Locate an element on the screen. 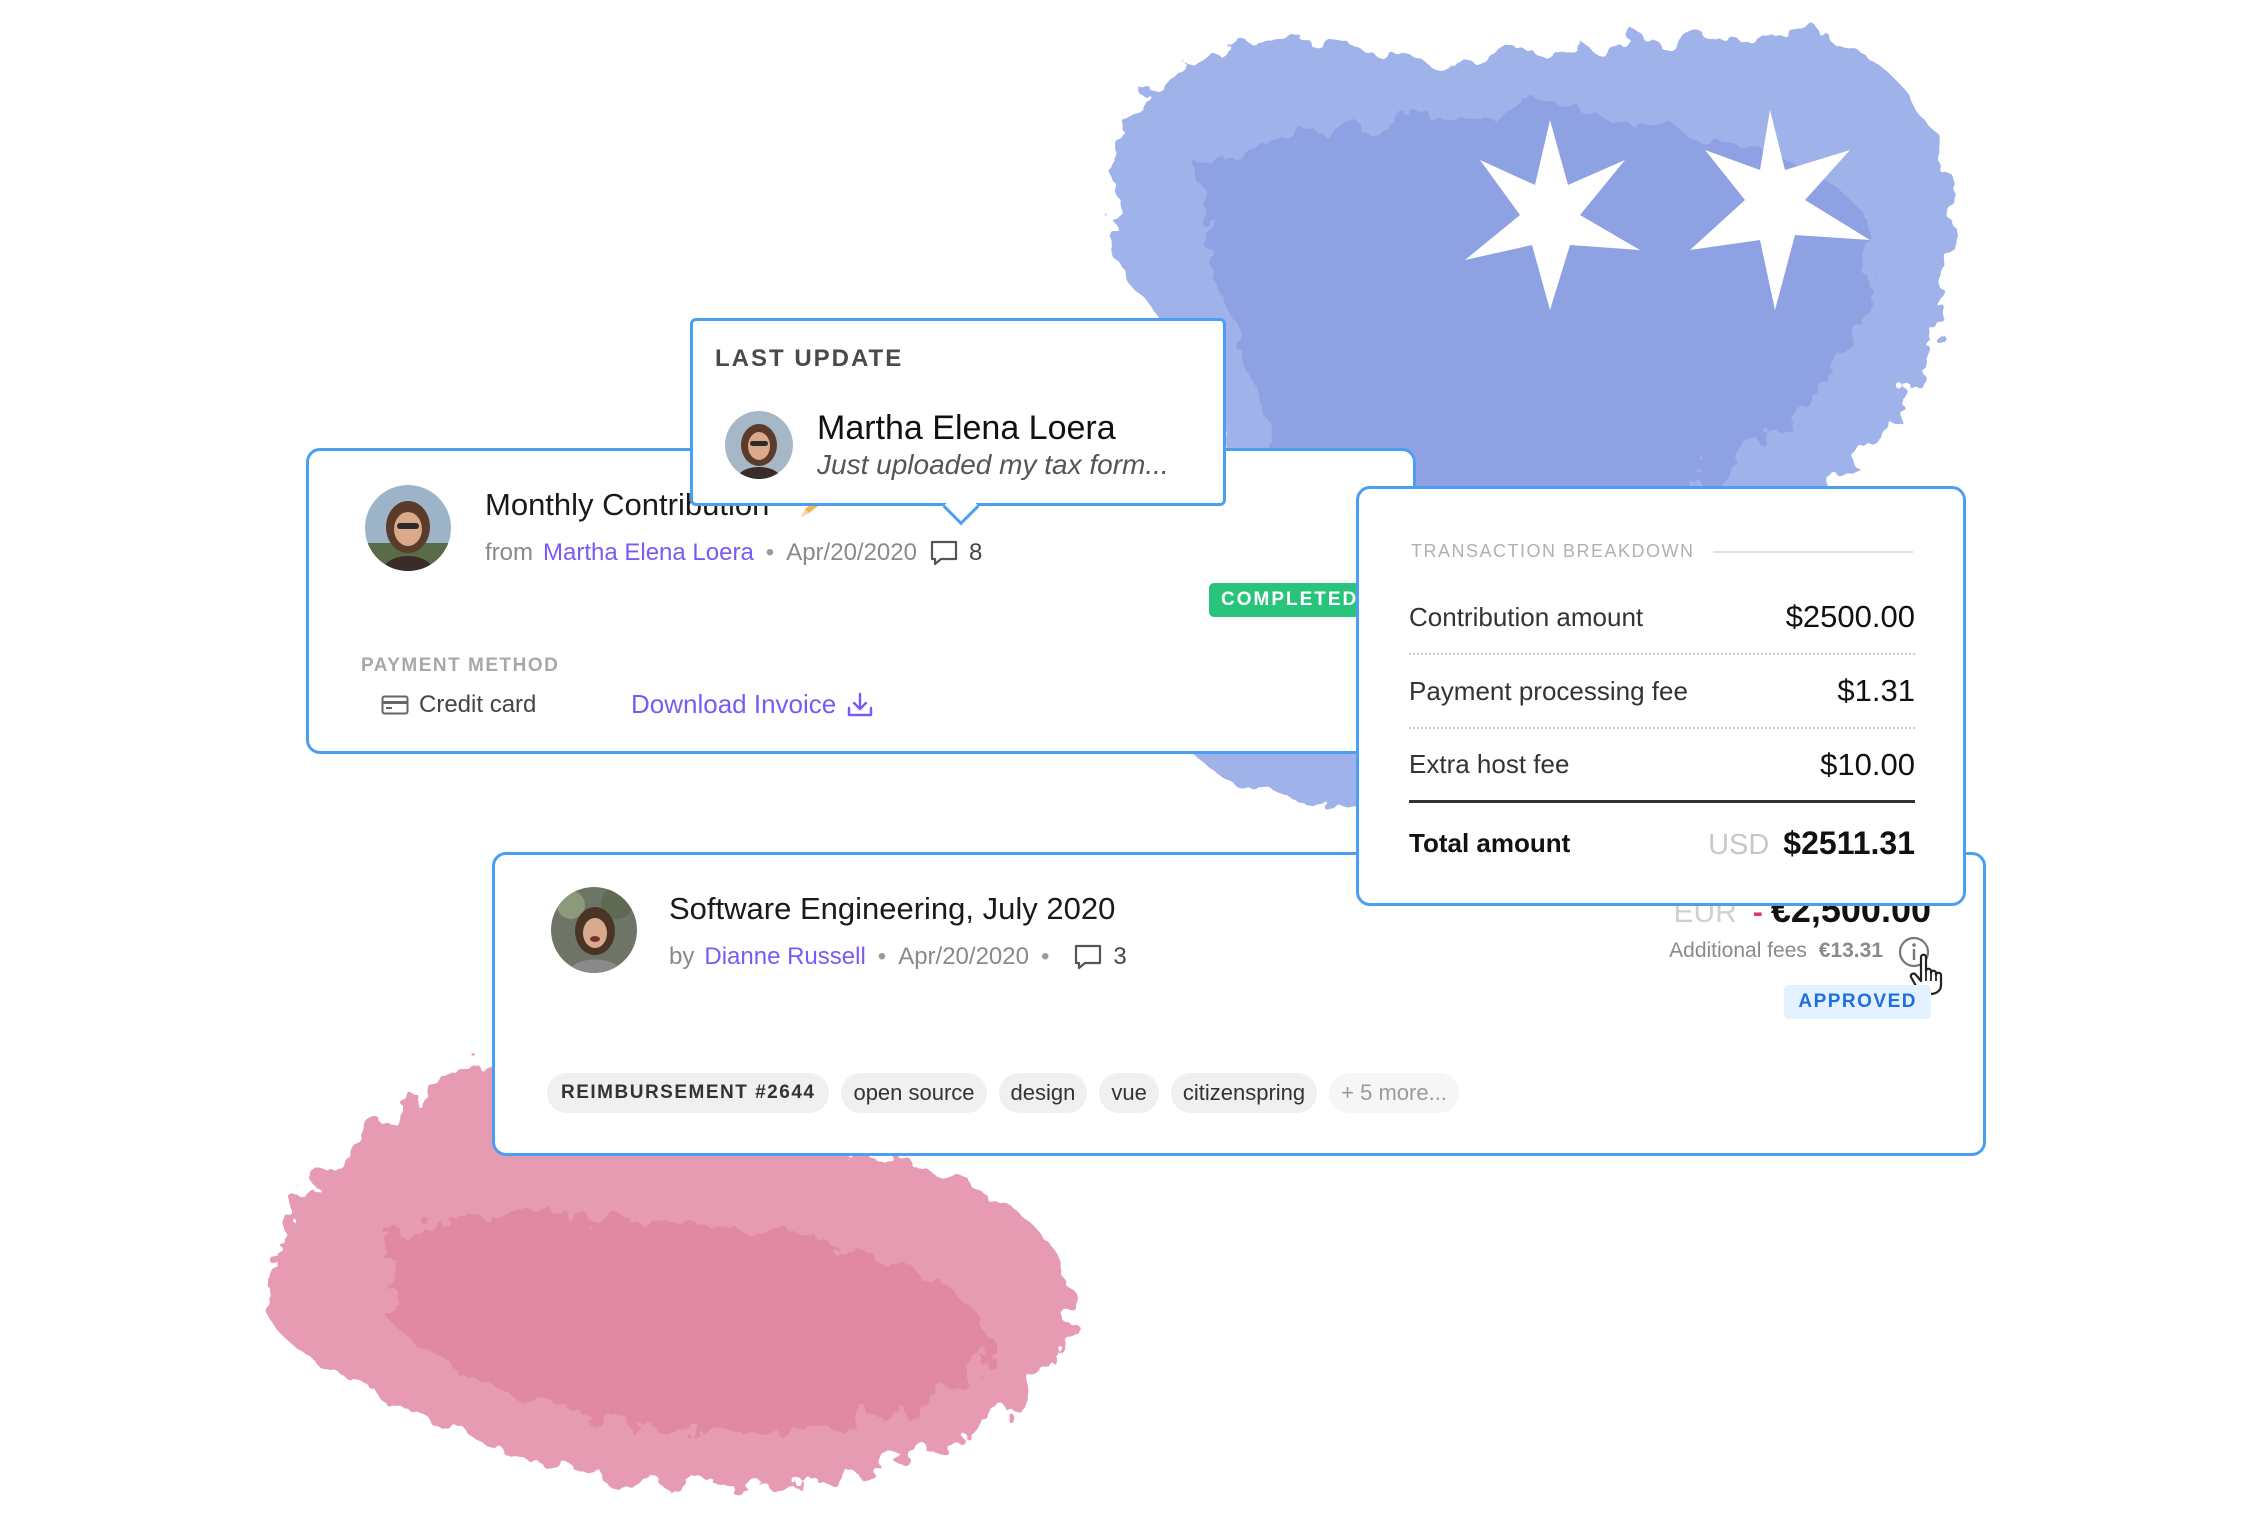 The image size is (2268, 1520). expense-date: Apr/20/2020 is located at coordinates (963, 956).